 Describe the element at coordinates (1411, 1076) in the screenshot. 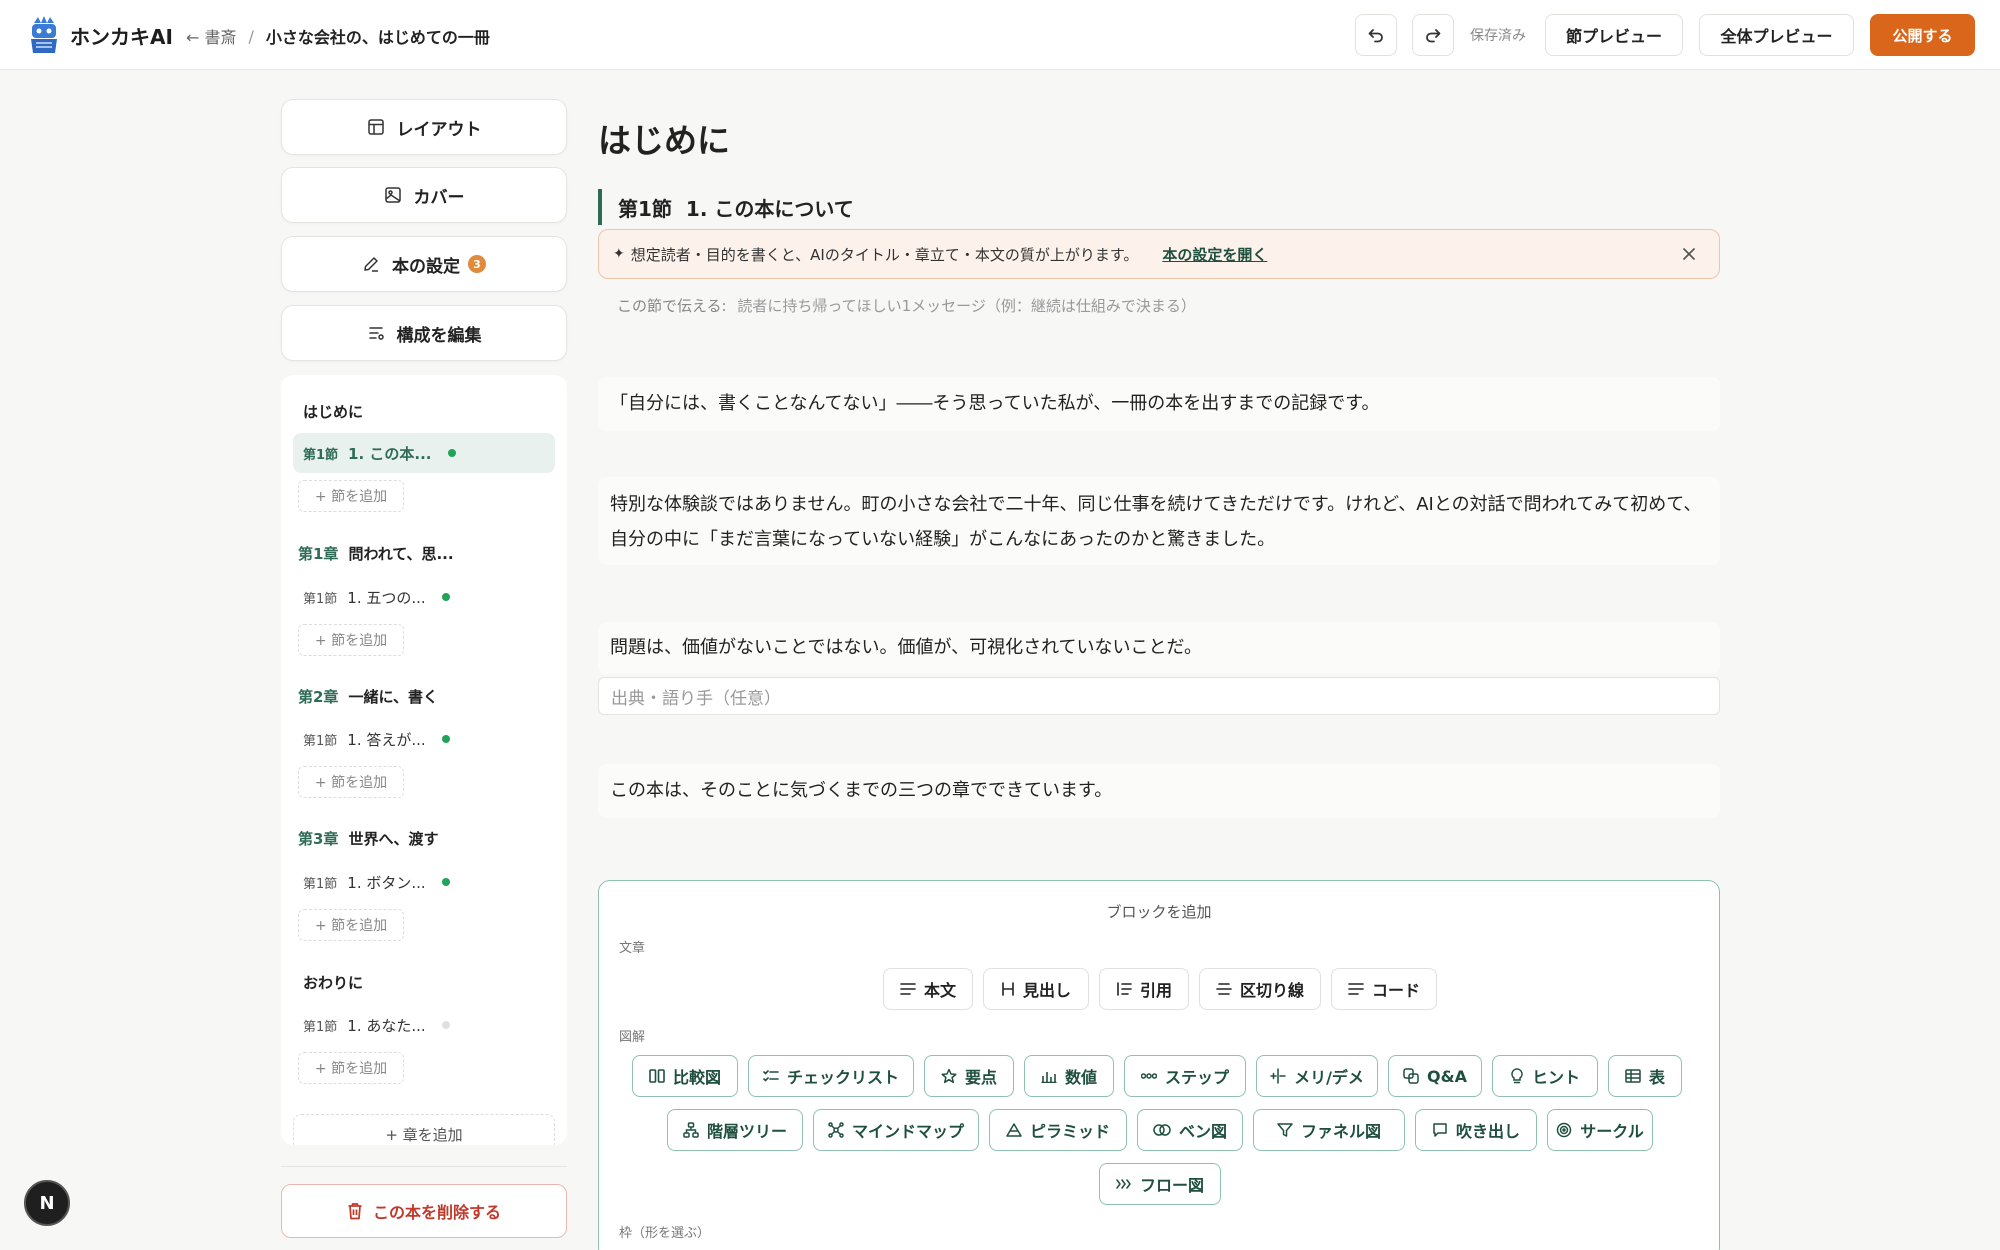

I see `qa-icon` at that location.